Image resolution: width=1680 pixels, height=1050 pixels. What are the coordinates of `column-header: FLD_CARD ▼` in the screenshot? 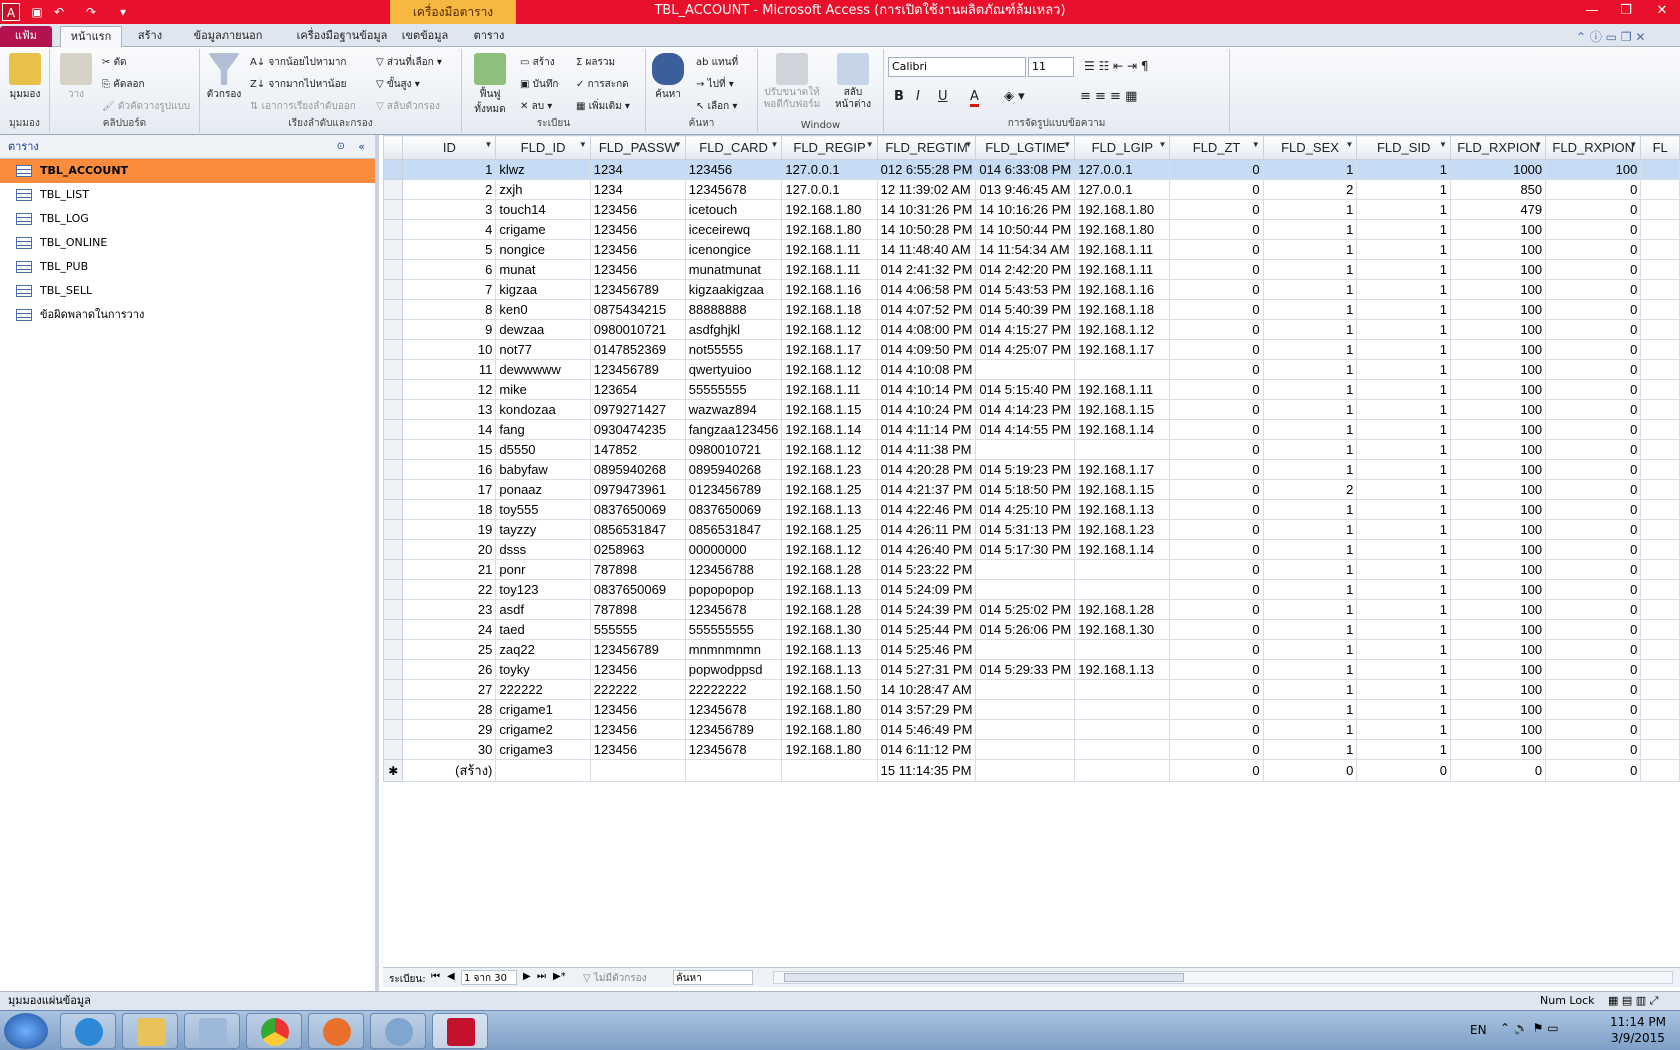 It's located at (733, 147).